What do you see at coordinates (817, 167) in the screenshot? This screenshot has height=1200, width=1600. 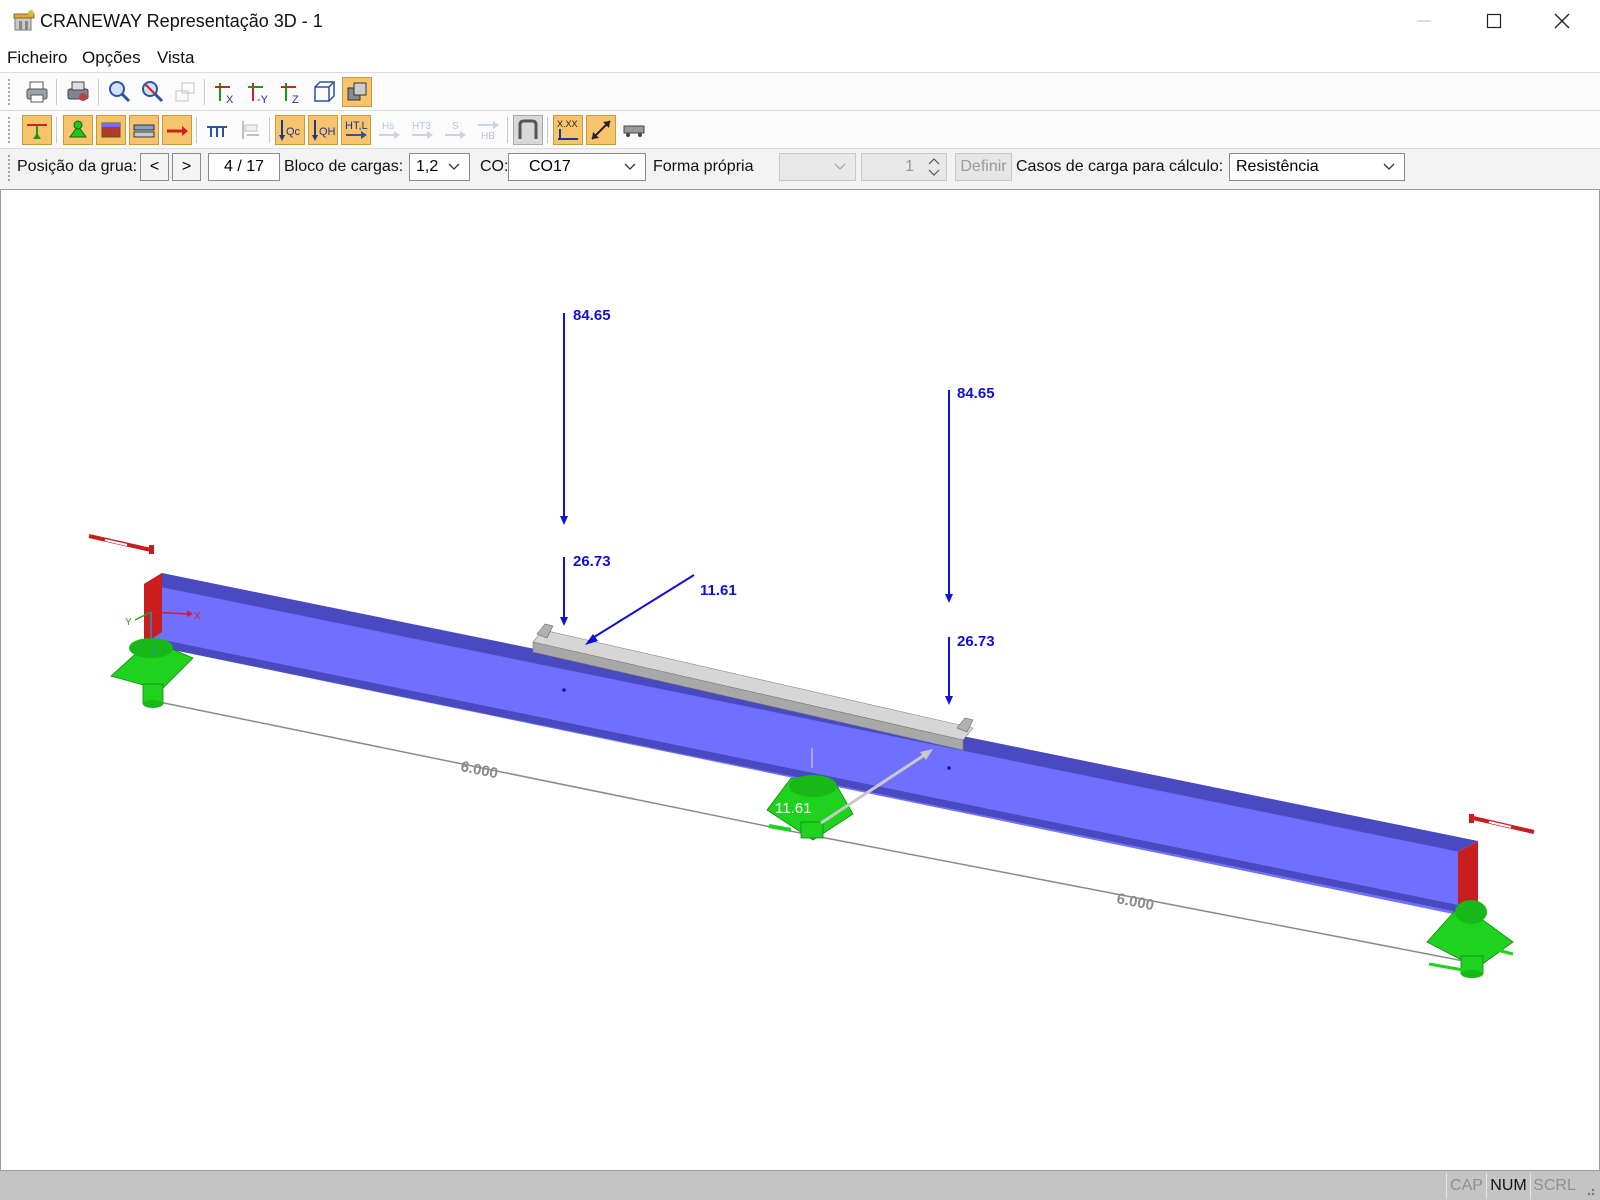 I see `eigenform-select` at bounding box center [817, 167].